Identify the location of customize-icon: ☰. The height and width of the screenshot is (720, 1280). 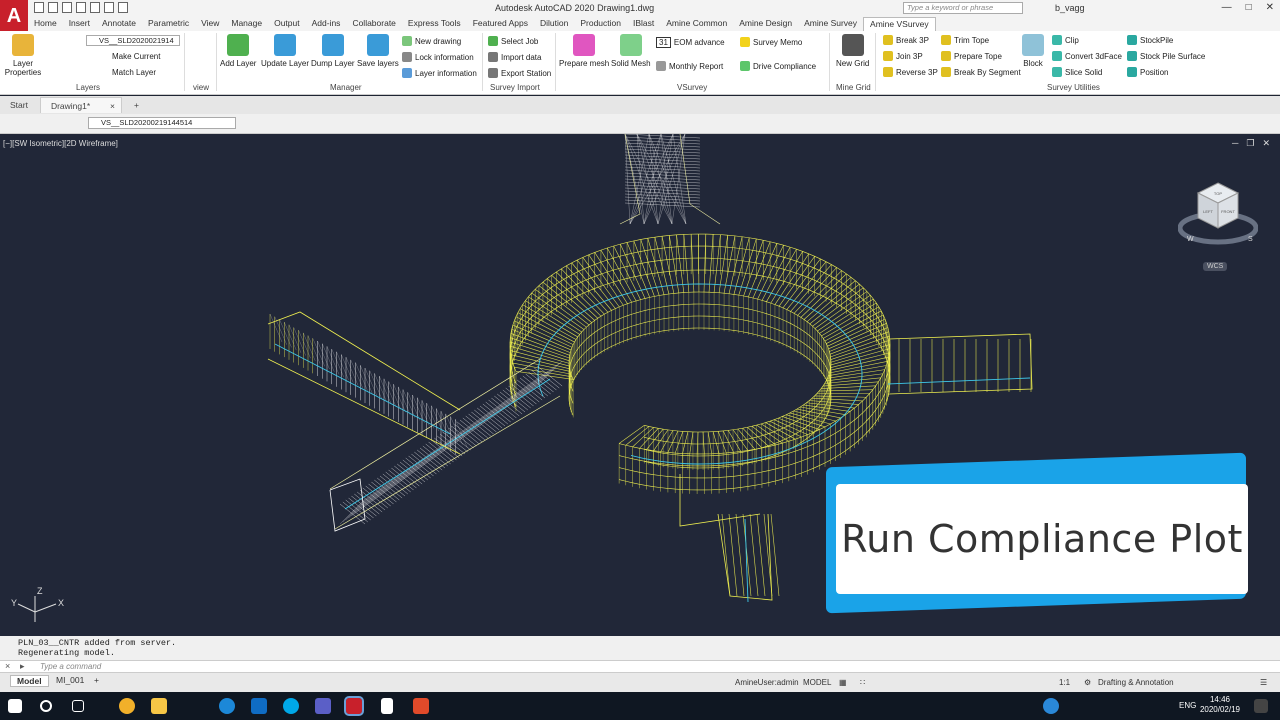
(1263, 682).